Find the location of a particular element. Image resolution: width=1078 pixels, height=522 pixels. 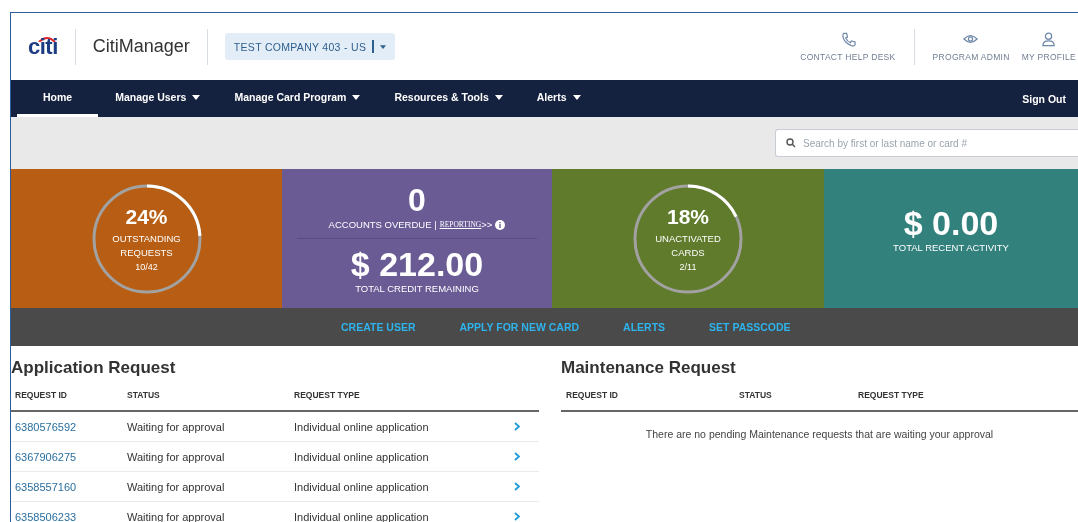

stat-value: $ 212.00 is located at coordinates (417, 264).